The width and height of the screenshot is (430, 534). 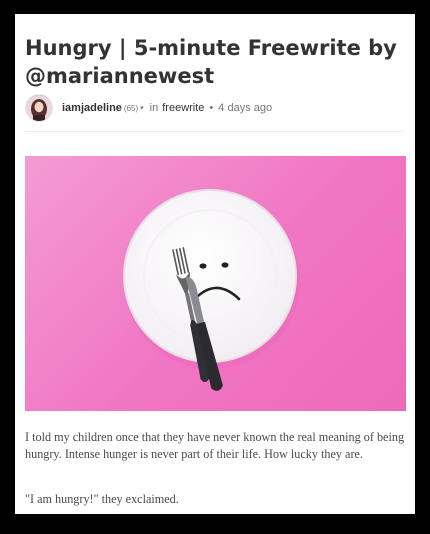 What do you see at coordinates (245, 108) in the screenshot?
I see `post-timestamp: 4 days ago` at bounding box center [245, 108].